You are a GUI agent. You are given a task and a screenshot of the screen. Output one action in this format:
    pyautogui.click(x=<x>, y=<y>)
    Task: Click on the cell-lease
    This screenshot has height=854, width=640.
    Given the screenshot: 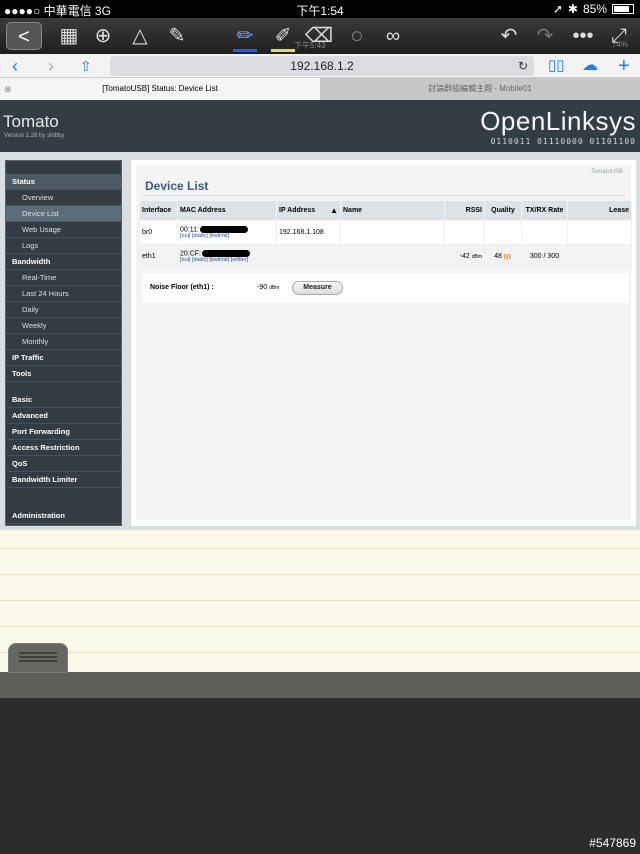 What is the action you would take?
    pyautogui.click(x=599, y=232)
    